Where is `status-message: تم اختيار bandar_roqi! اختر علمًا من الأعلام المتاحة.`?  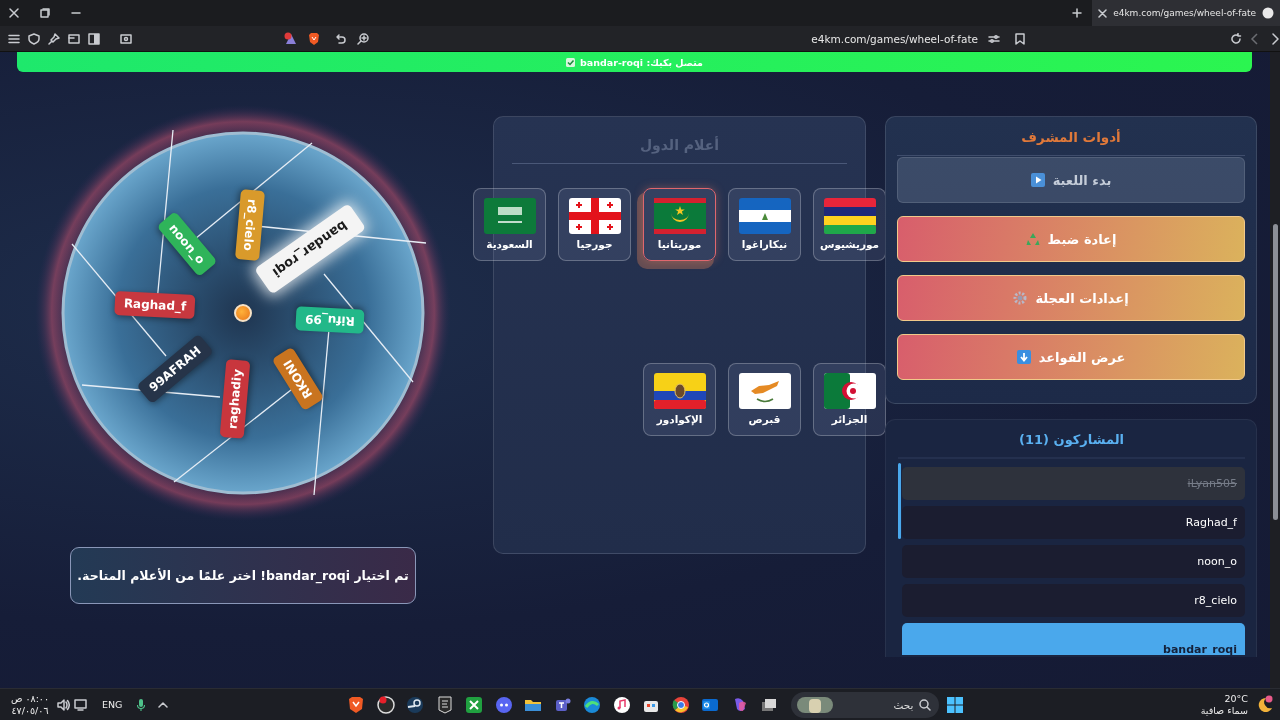 status-message: تم اختيار bandar_roqi! اختر علمًا من الأعلام المتاحة. is located at coordinates (243, 575).